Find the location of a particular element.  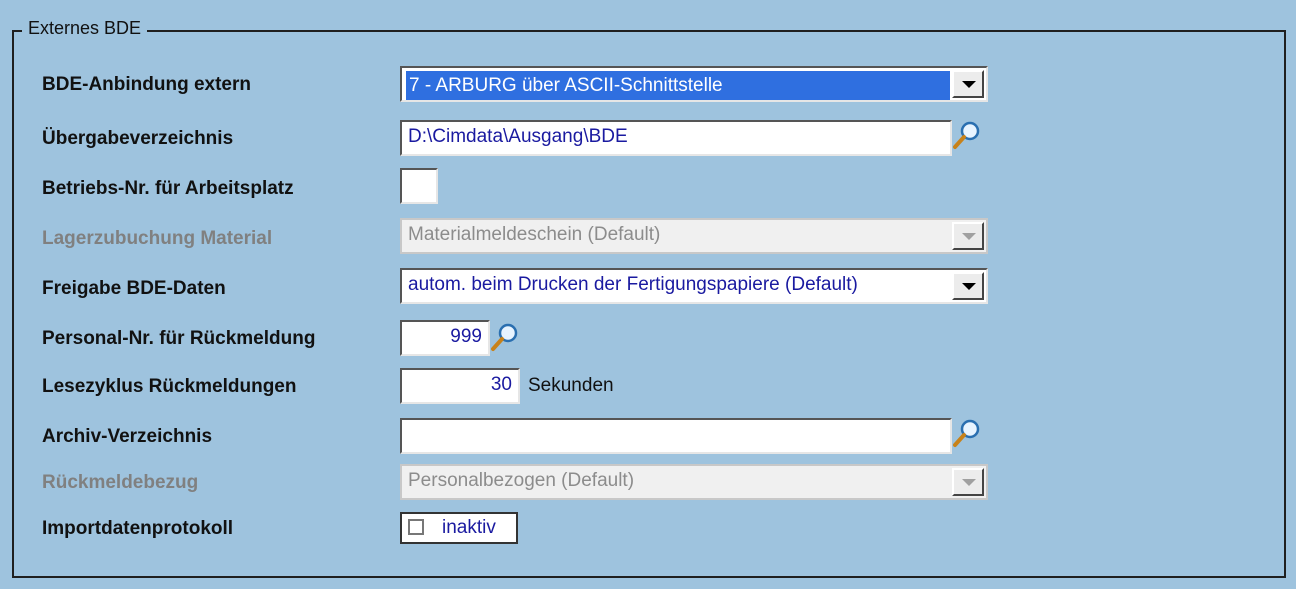

archiv-label: Archiv-Verzeichnis is located at coordinates (127, 436).